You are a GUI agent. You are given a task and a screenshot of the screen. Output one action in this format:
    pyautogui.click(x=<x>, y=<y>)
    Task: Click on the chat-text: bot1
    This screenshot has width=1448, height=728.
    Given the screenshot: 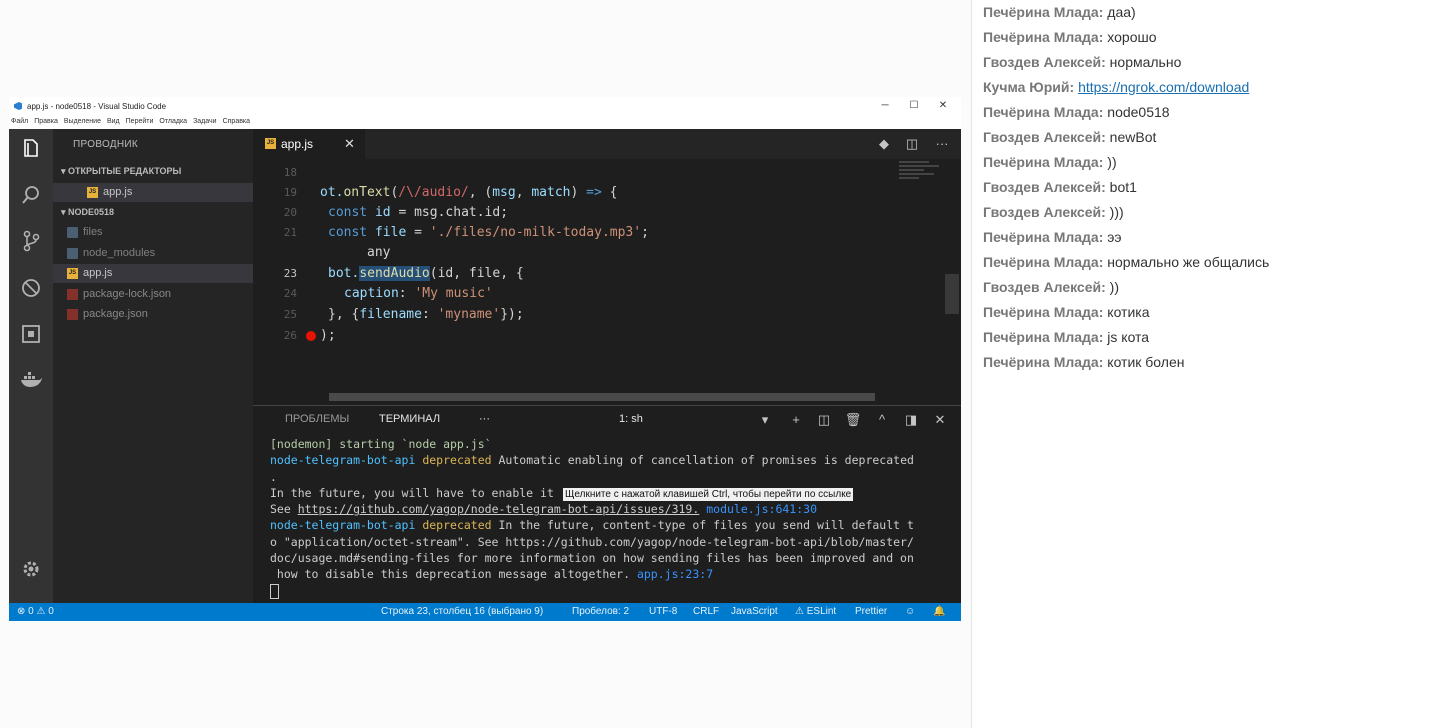 What is the action you would take?
    pyautogui.click(x=1123, y=187)
    